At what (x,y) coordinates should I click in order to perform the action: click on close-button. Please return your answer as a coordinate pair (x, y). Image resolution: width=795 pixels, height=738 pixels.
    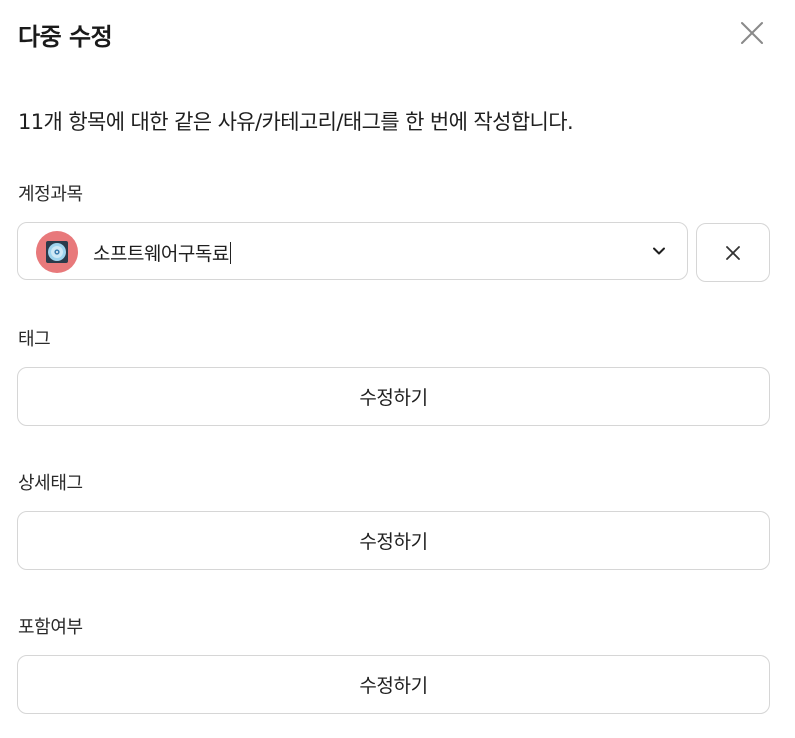
    Looking at the image, I should click on (752, 33).